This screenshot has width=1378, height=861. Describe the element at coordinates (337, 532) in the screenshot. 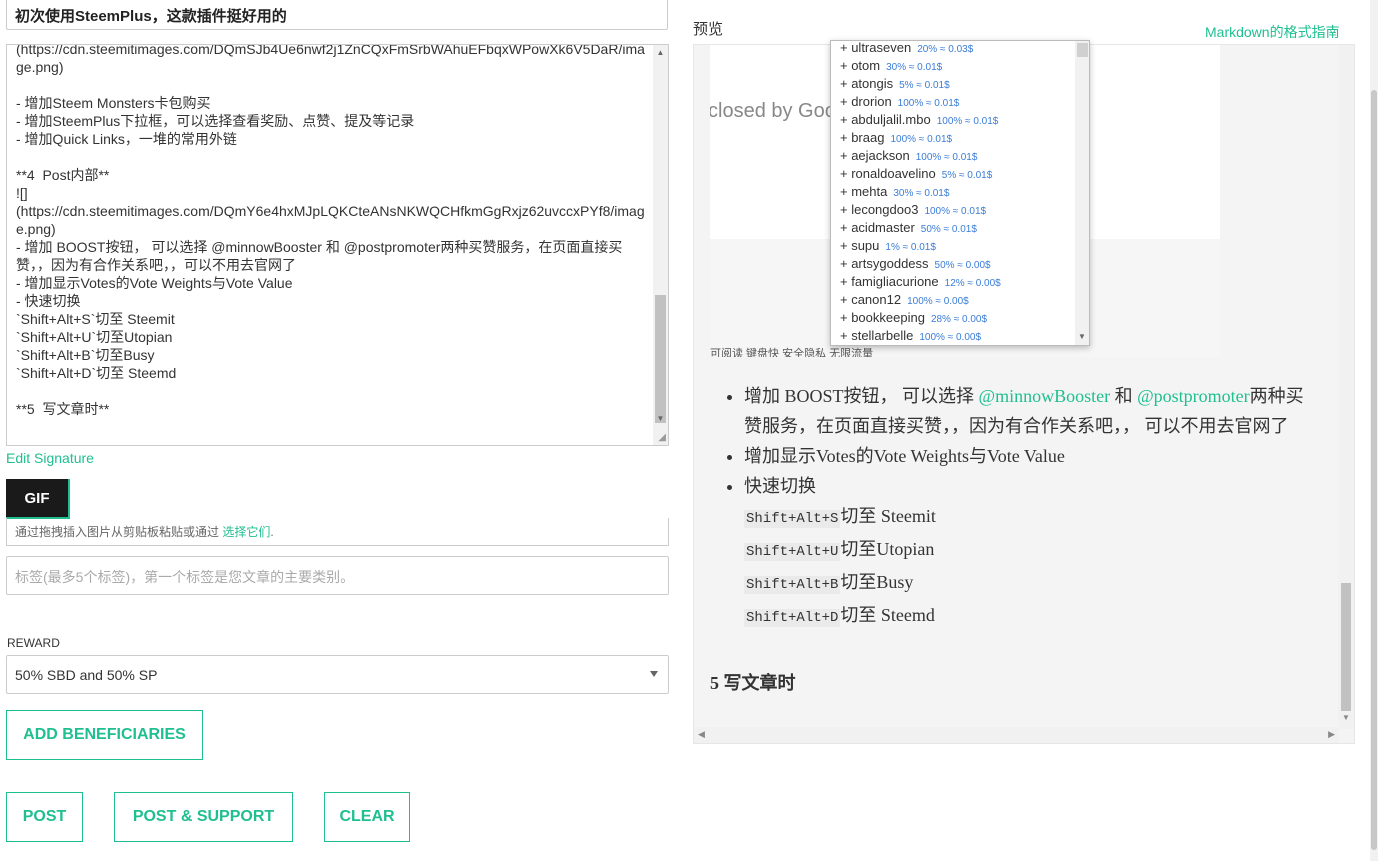

I see `image-dropzone: 通过拖拽插入图片从剪贴板粘贴或通过 选择它们.` at that location.